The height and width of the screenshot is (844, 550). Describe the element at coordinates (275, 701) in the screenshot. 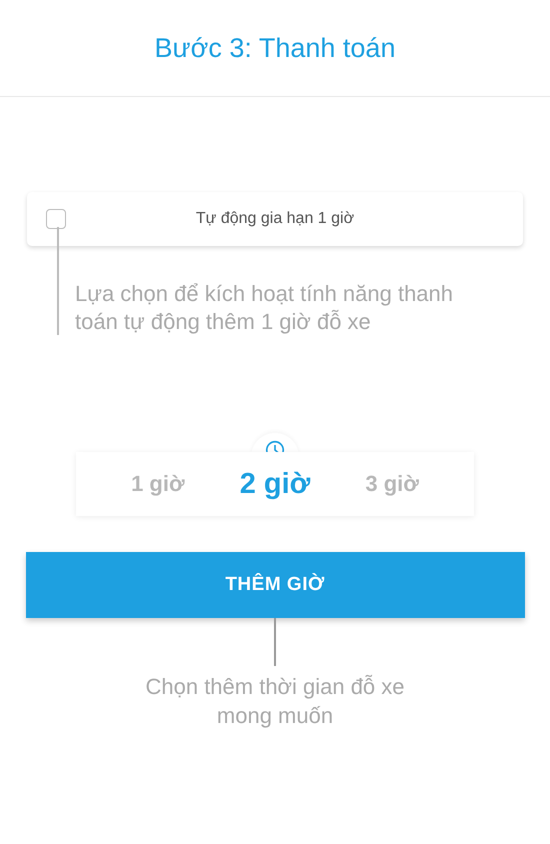

I see `add-time-hint: Chọn thêm thời gian đỗ xe mong muốn` at that location.